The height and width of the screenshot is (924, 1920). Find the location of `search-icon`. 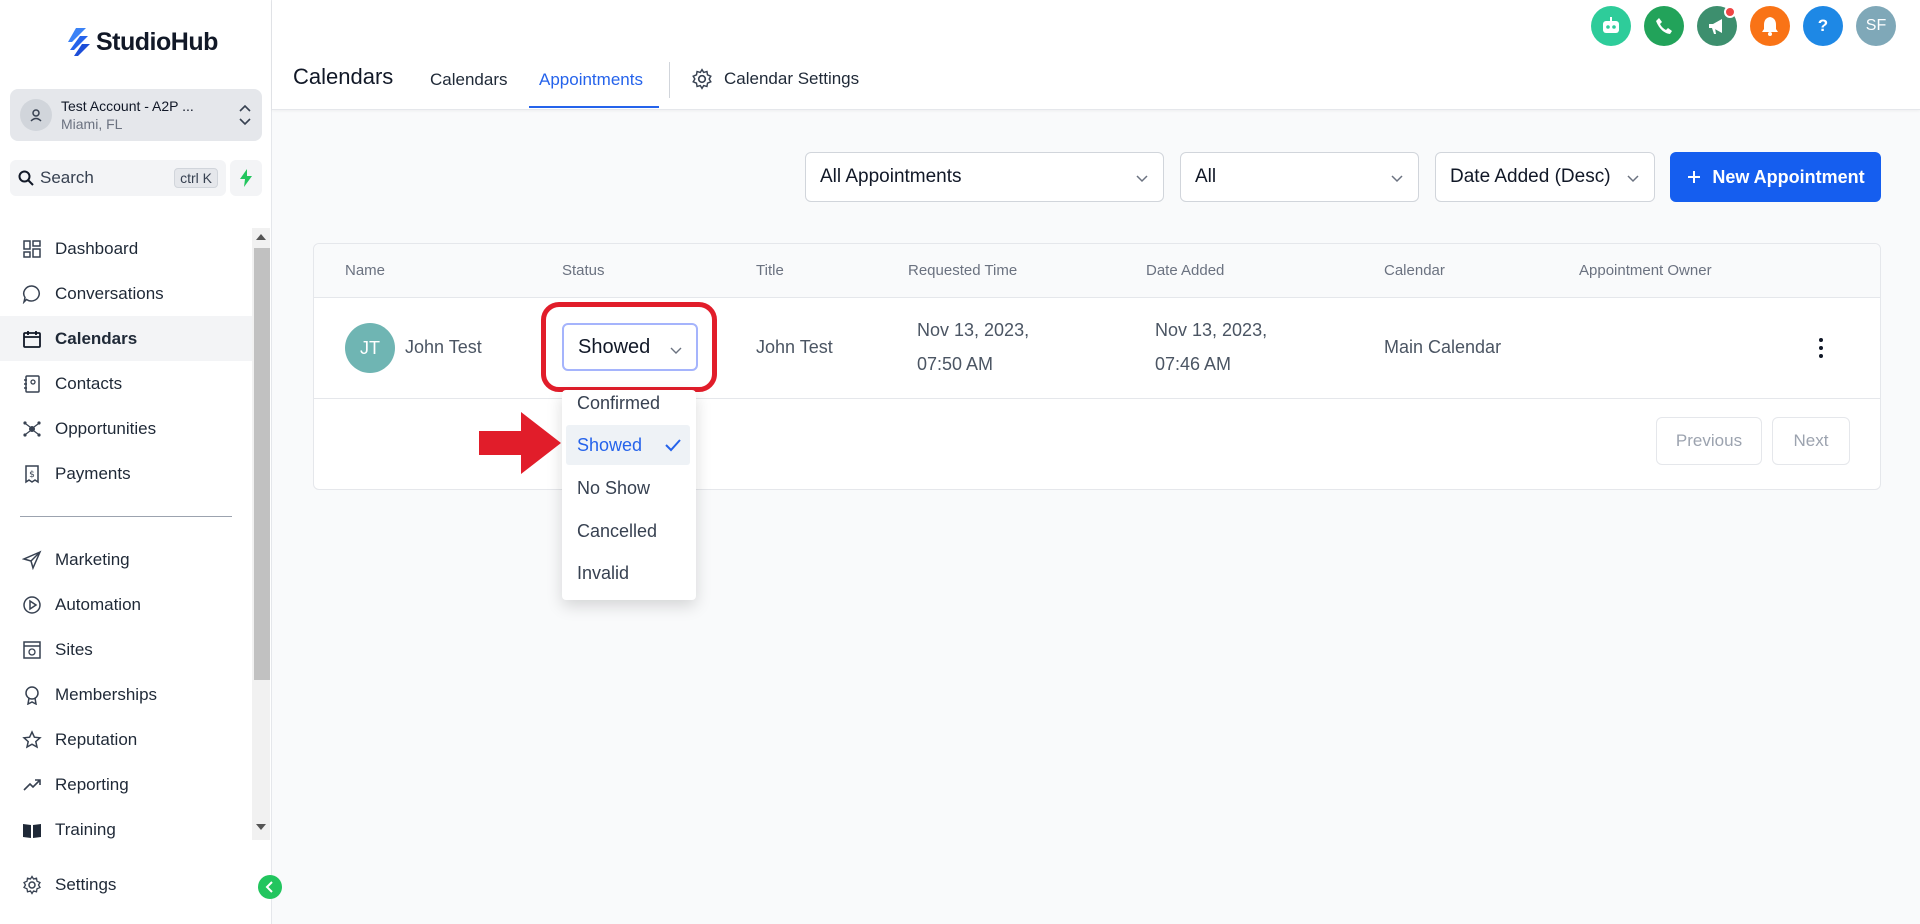

search-icon is located at coordinates (26, 178).